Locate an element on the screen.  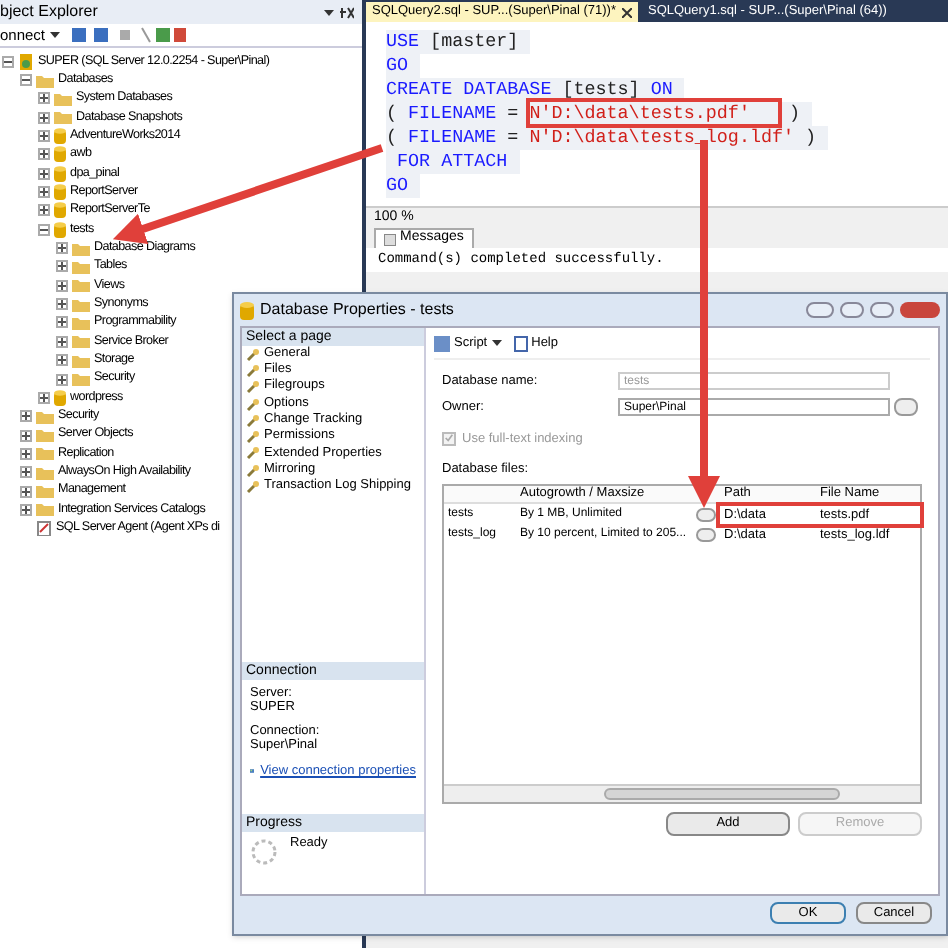
scrollbar-thumb is located at coordinates (722, 794).